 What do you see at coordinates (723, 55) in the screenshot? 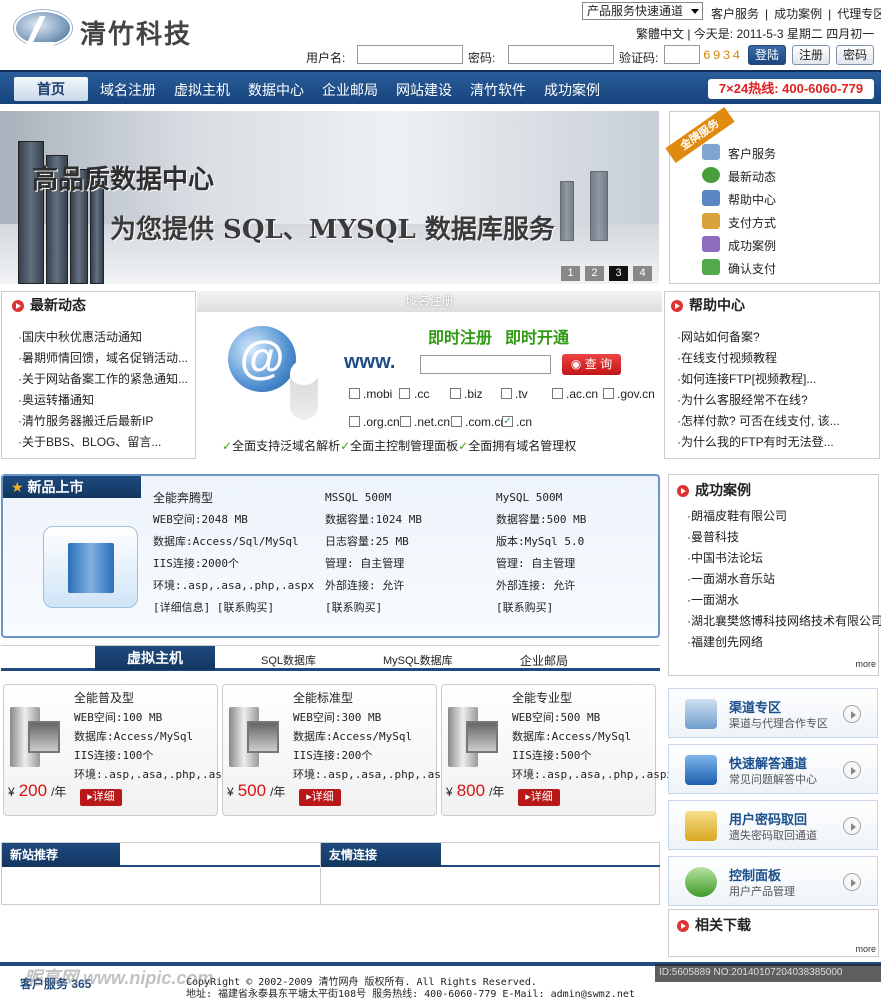
I see `captcha-image: 6934` at bounding box center [723, 55].